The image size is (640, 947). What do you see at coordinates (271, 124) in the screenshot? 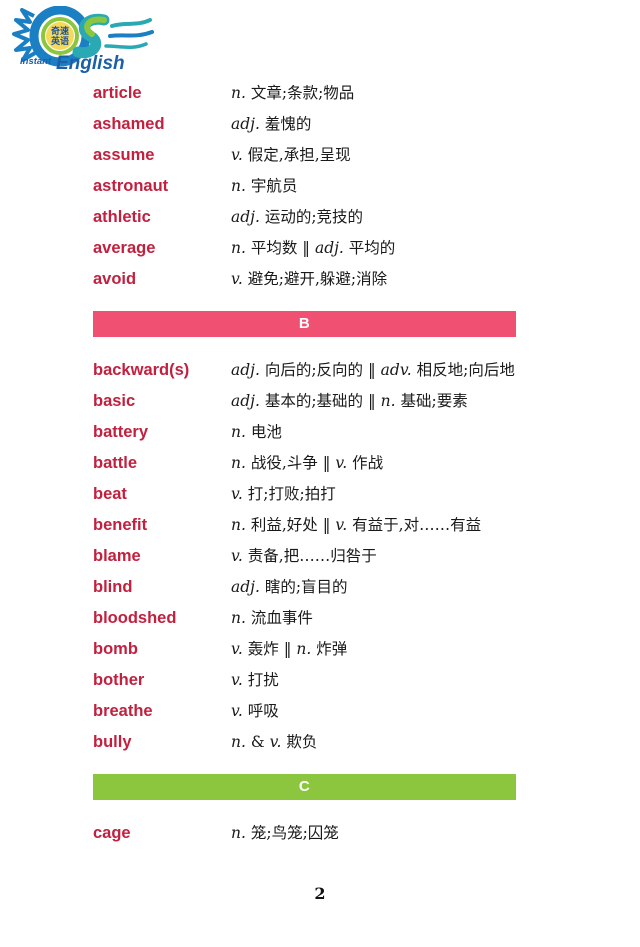
I see `entry-definition: adj. 羞愧的` at bounding box center [271, 124].